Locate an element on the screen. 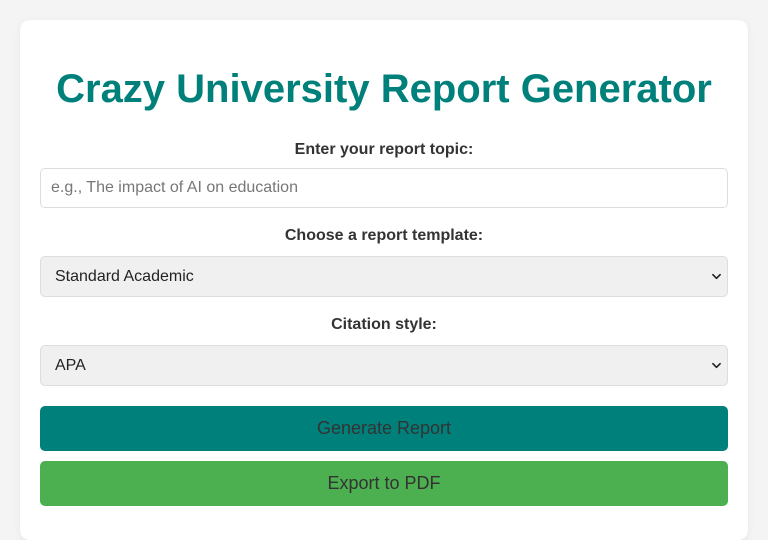 This screenshot has height=540, width=768. template-select: Standard Academic is located at coordinates (384, 276).